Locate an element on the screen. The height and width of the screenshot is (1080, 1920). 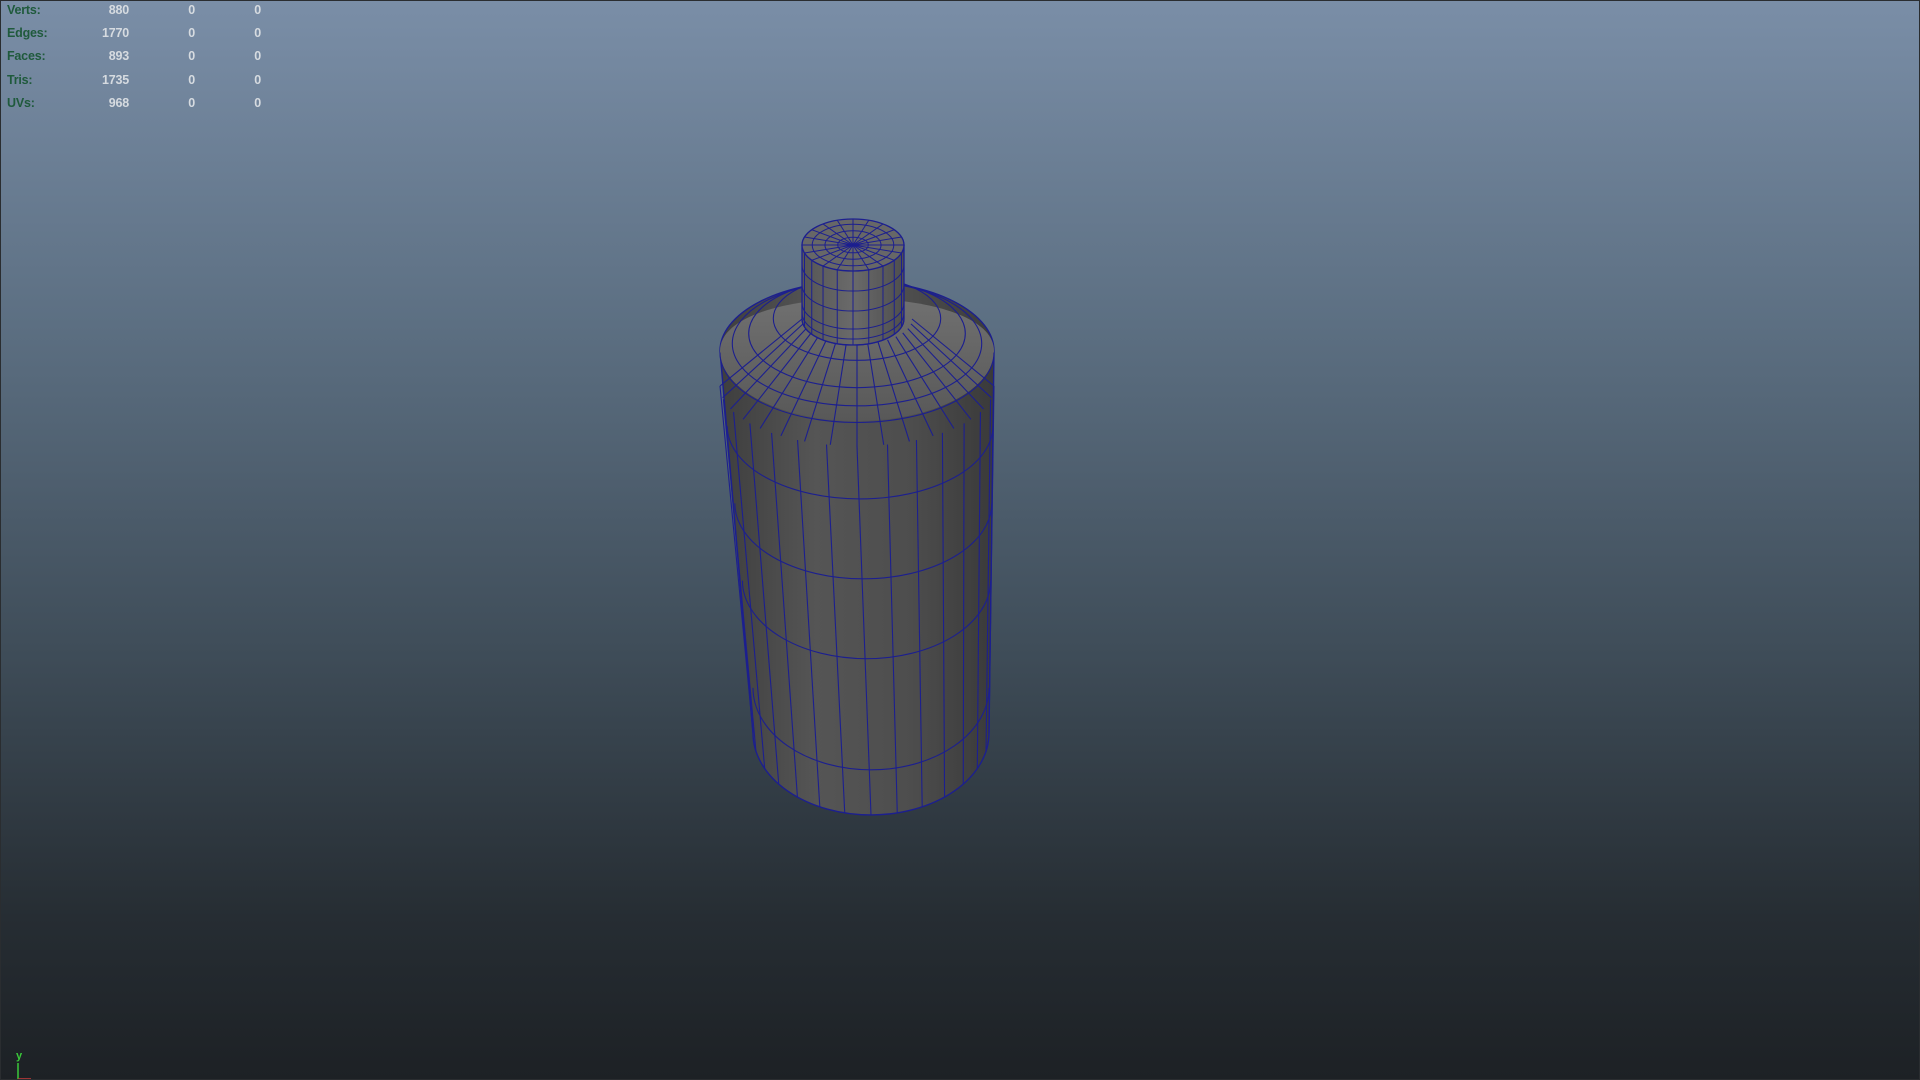
bottle-body is located at coordinates (857, 546).